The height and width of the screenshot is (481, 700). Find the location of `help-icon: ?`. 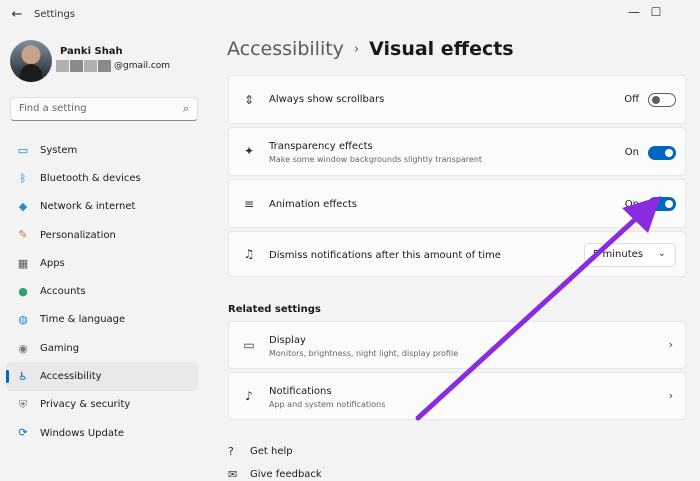

help-icon: ? is located at coordinates (231, 451).